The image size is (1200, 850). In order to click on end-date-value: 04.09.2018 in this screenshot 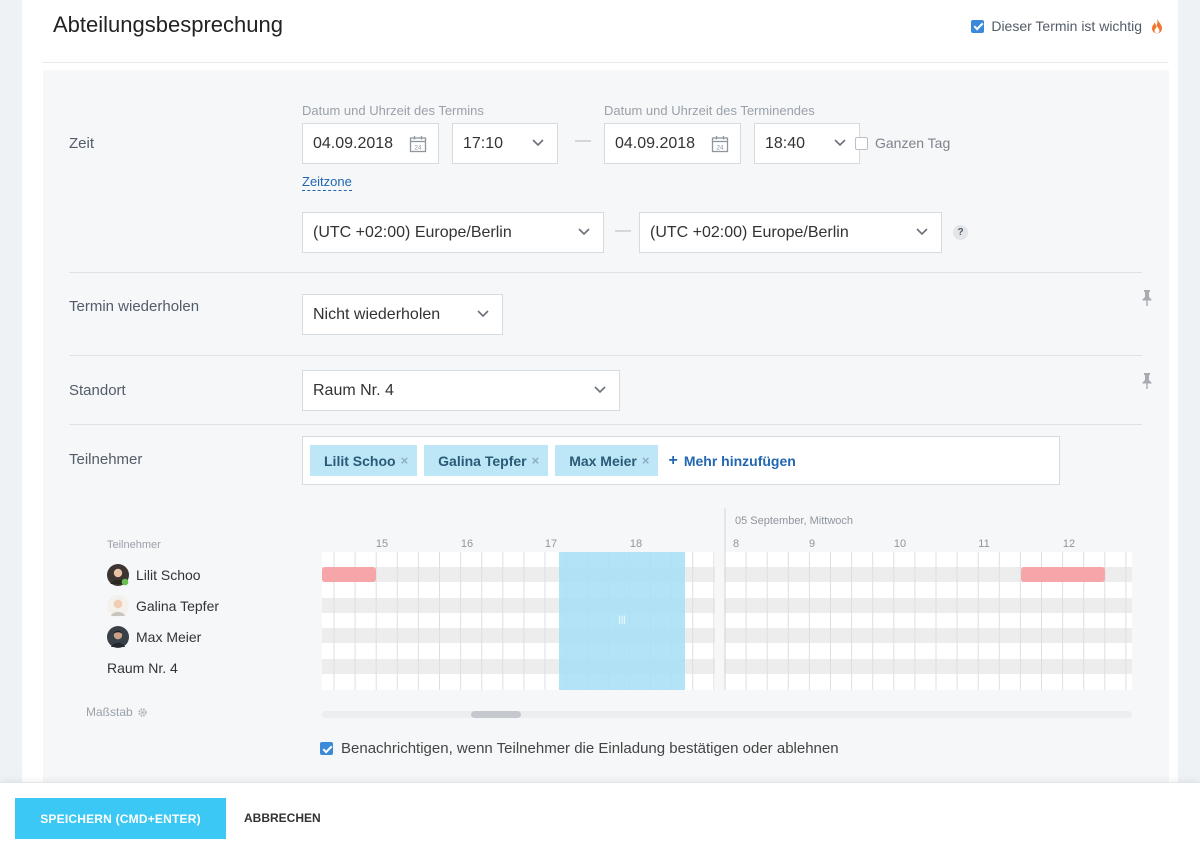, I will do `click(655, 143)`.